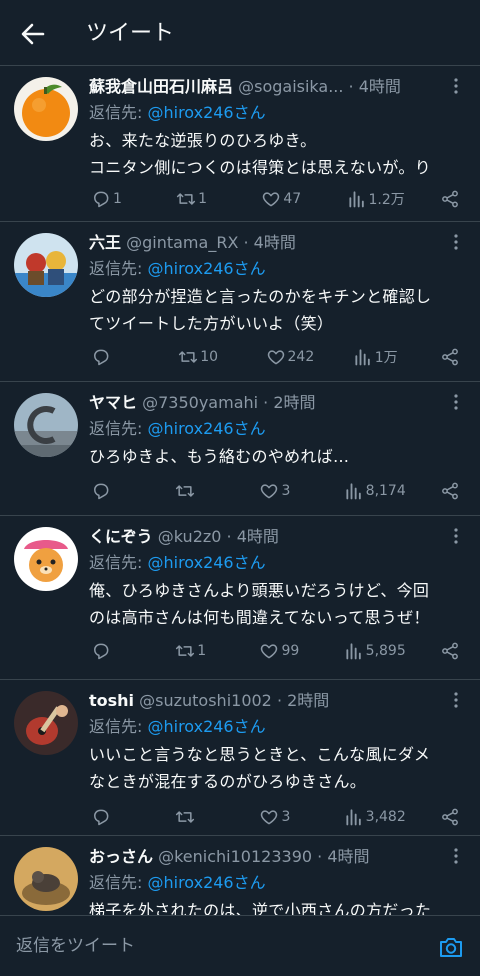 Image resolution: width=480 pixels, height=976 pixels. What do you see at coordinates (292, 199) in the screenshot?
I see `like-count: 47` at bounding box center [292, 199].